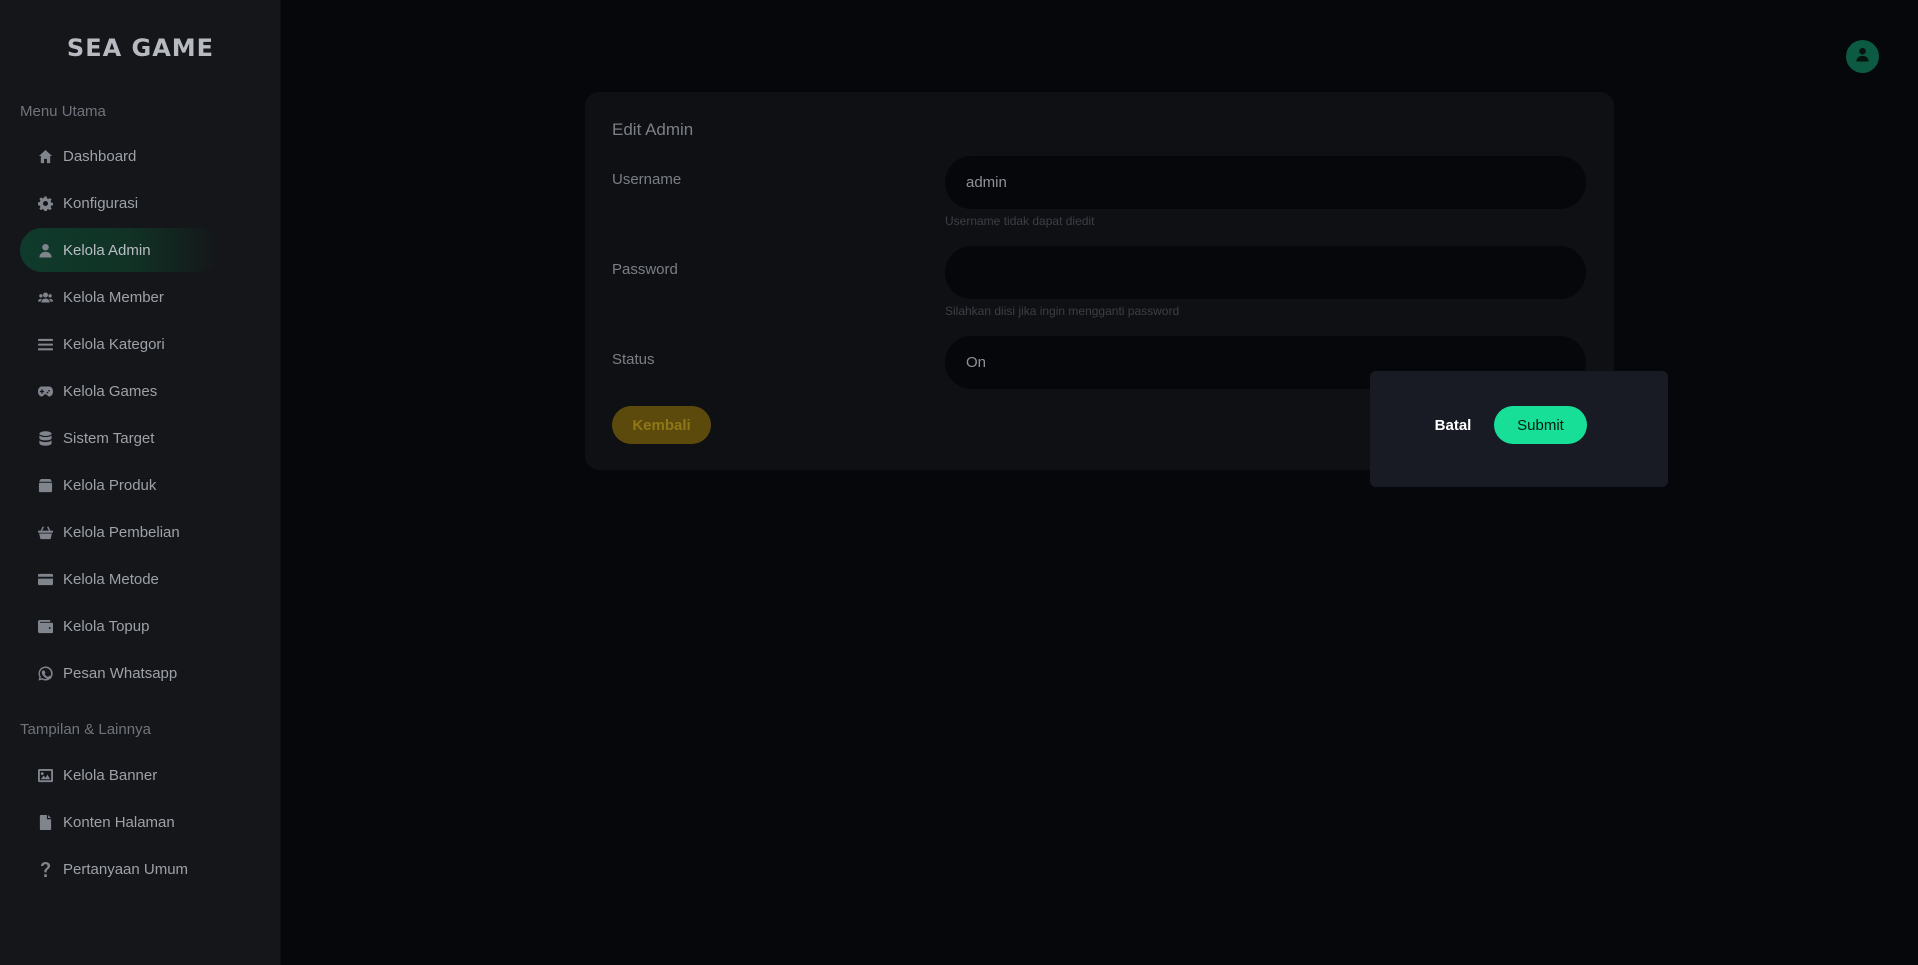 The image size is (1918, 965). Describe the element at coordinates (45, 673) in the screenshot. I see `whatsapp-icon` at that location.